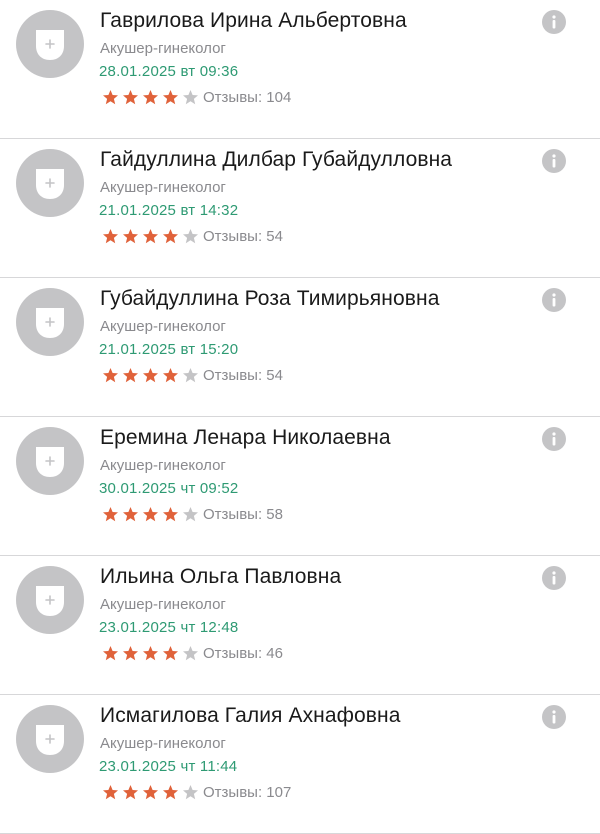 Image resolution: width=600 pixels, height=834 pixels. What do you see at coordinates (243, 653) in the screenshot?
I see `reviews-count: Отзывы: 46` at bounding box center [243, 653].